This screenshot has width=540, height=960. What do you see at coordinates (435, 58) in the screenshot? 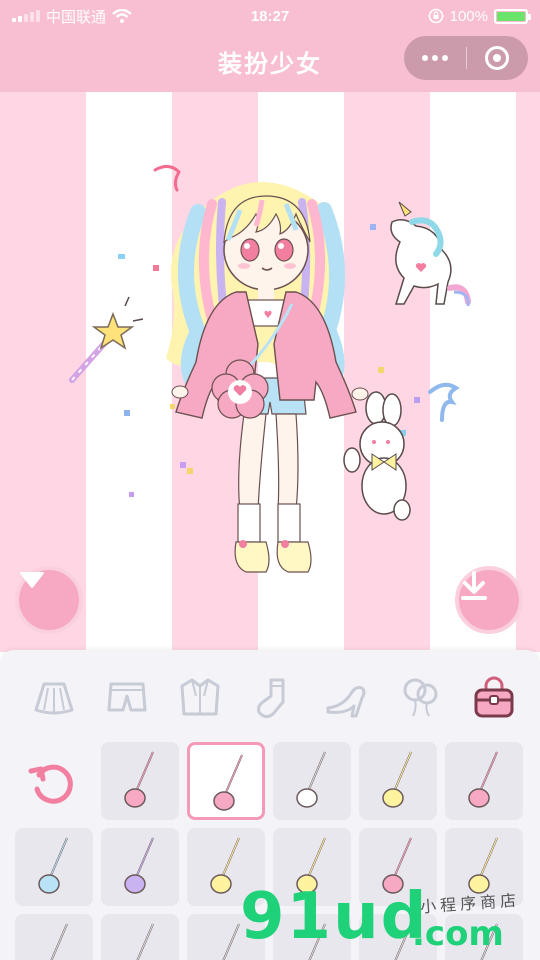
I see `more-dots-icon` at bounding box center [435, 58].